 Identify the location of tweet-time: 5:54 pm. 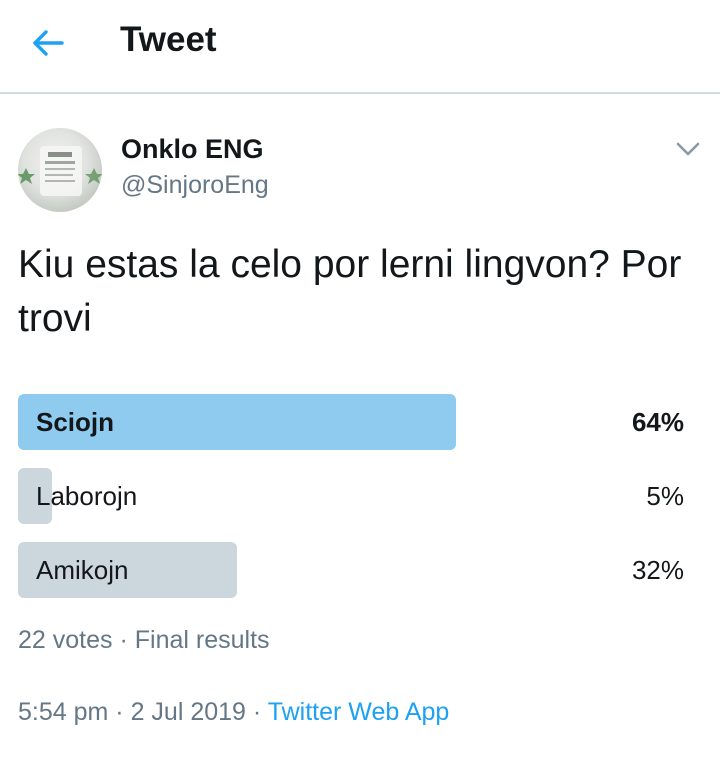
(63, 712).